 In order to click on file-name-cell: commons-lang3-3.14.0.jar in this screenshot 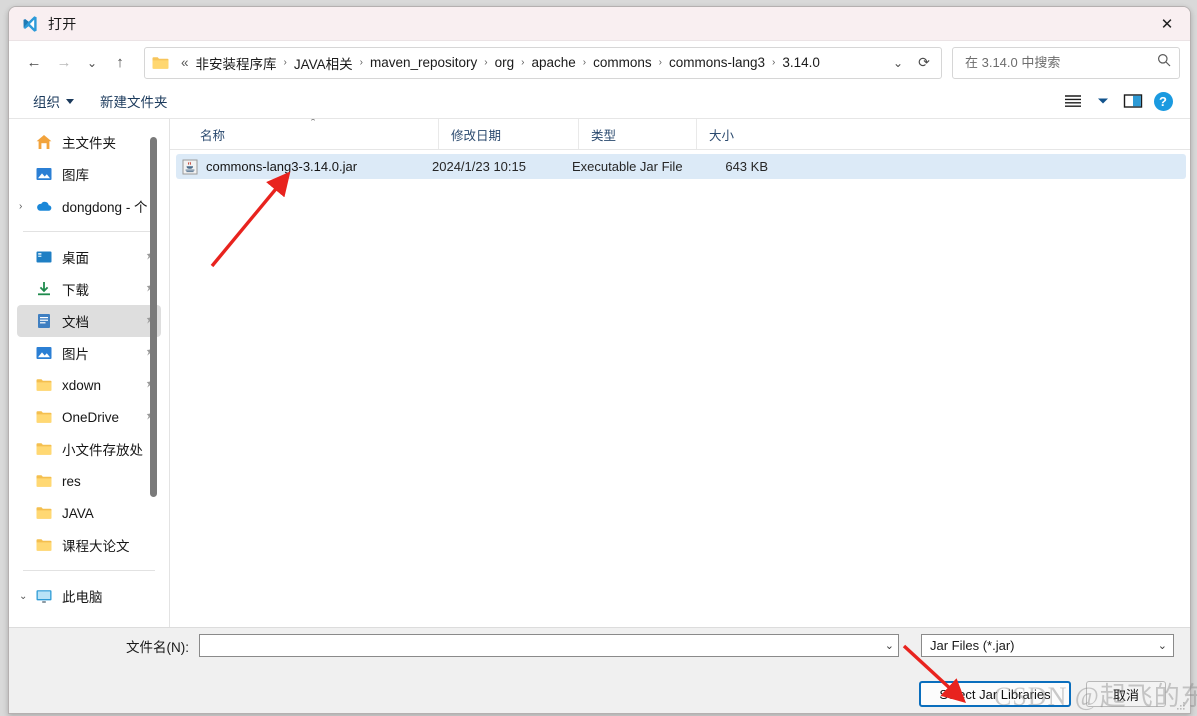, I will do `click(304, 167)`.